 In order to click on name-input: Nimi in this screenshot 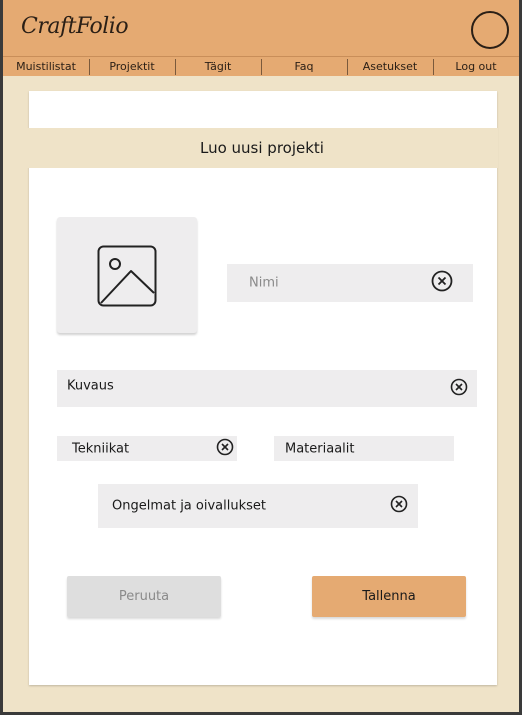, I will do `click(350, 283)`.